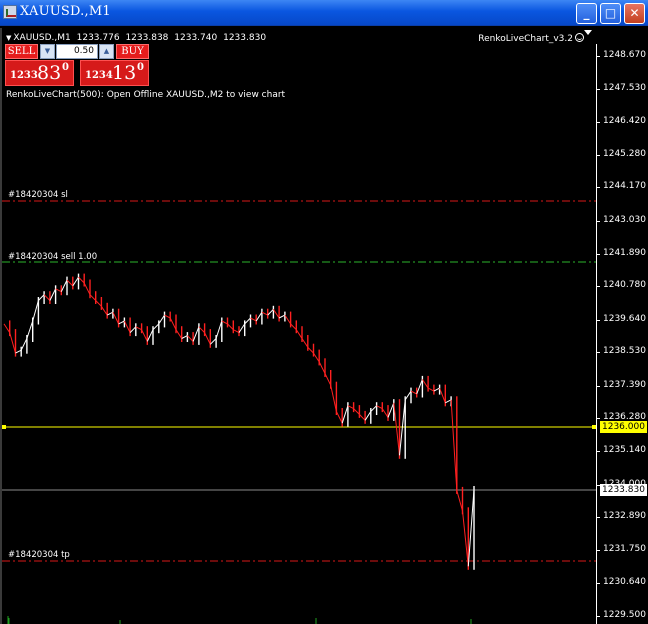  I want to click on buy-price-pips: 13, so click(124, 73).